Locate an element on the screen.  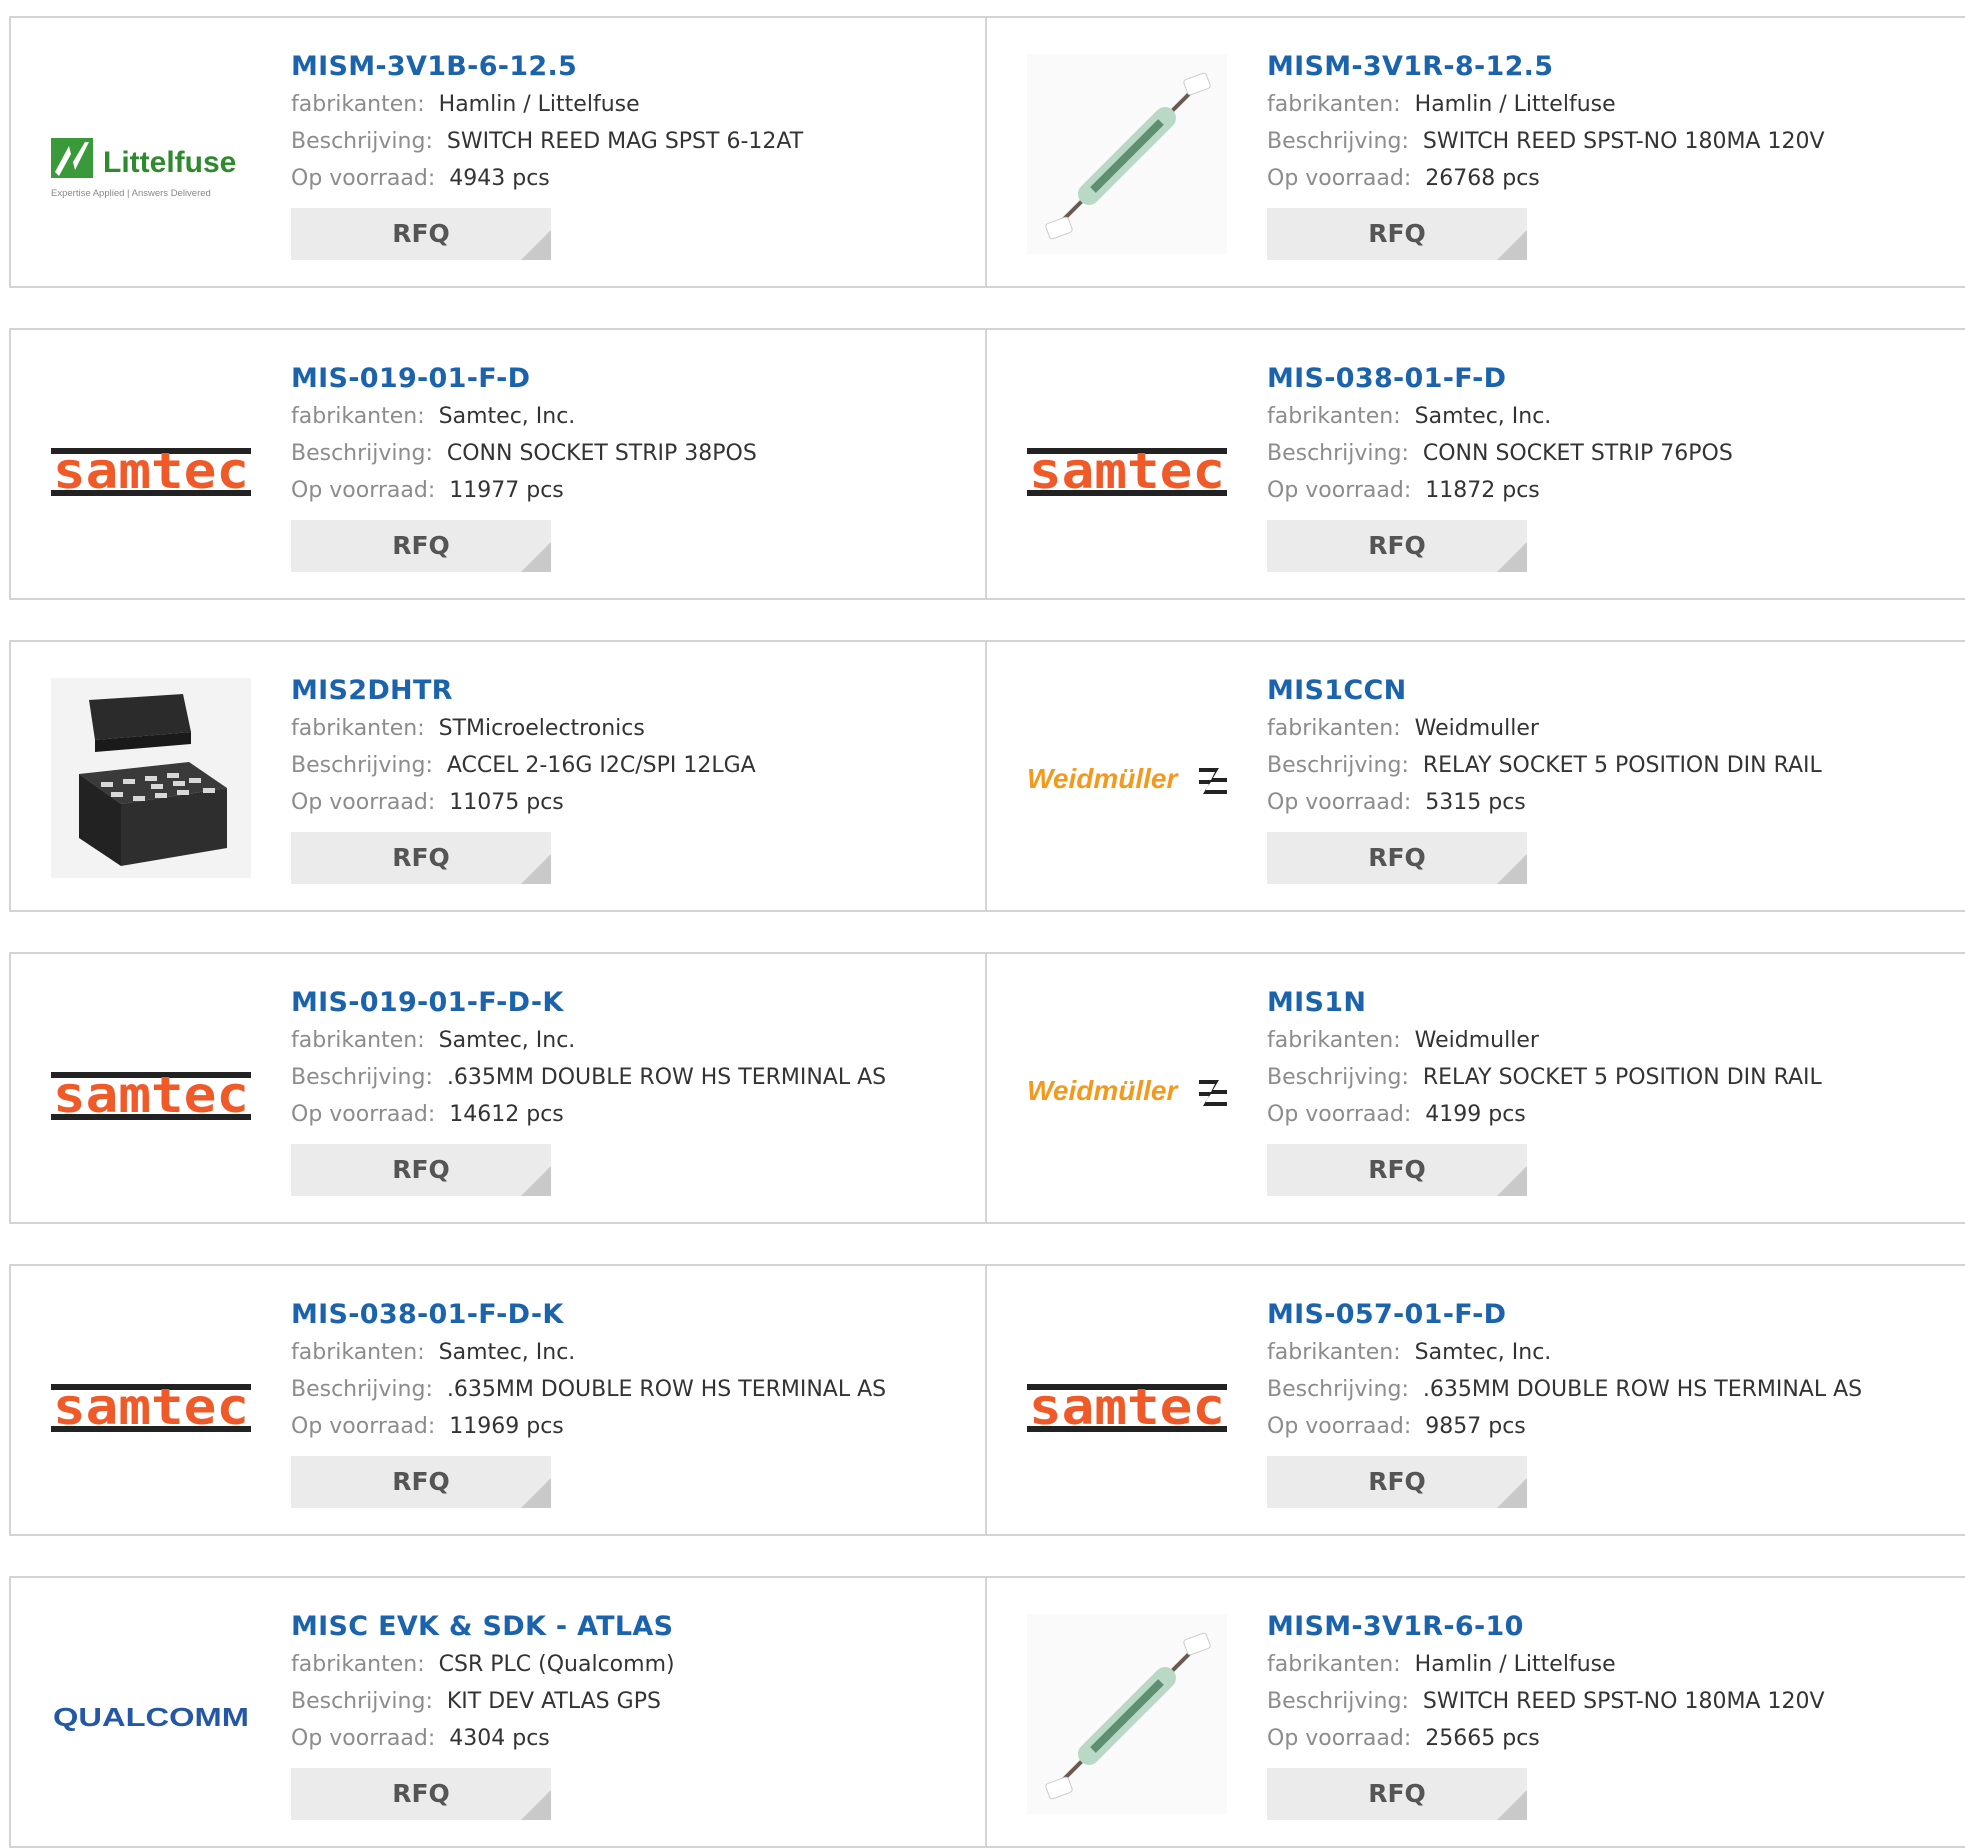
stock-line: Op voorraad: 11075 pcs is located at coordinates (633, 802).